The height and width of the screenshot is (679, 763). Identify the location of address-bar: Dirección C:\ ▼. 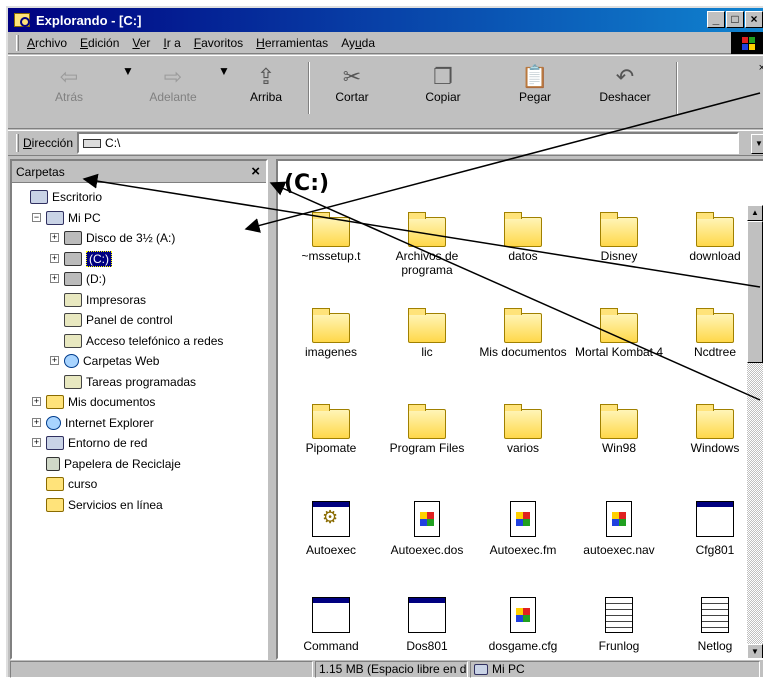
(385, 143).